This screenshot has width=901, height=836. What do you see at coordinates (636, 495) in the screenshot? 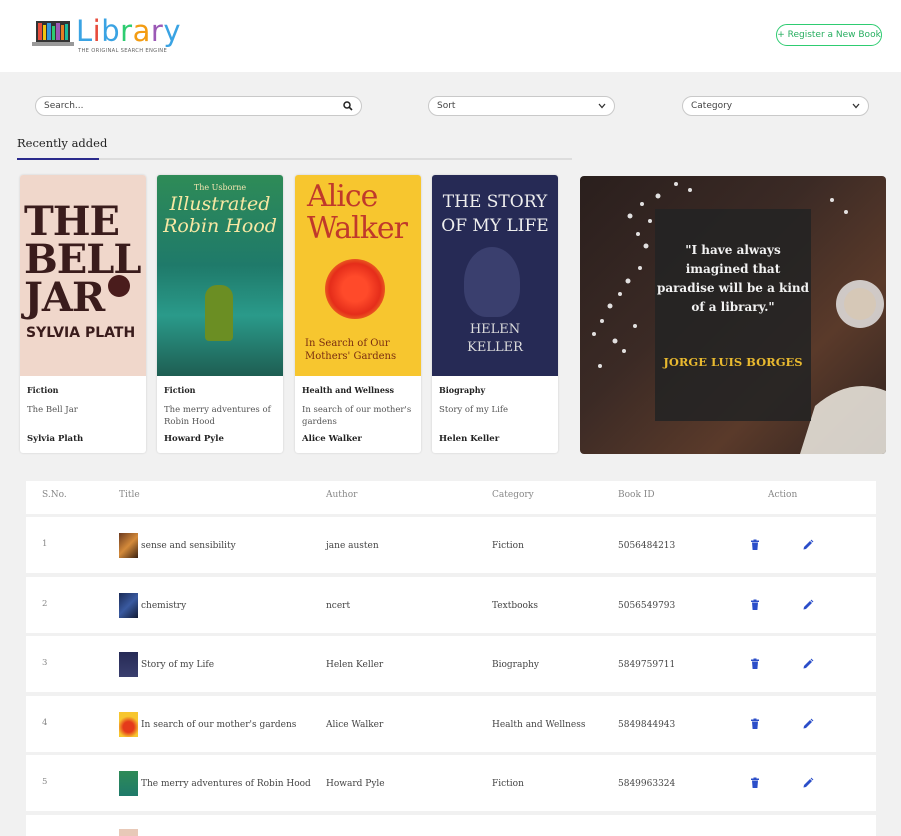
I see `col-book-id: Book ID` at bounding box center [636, 495].